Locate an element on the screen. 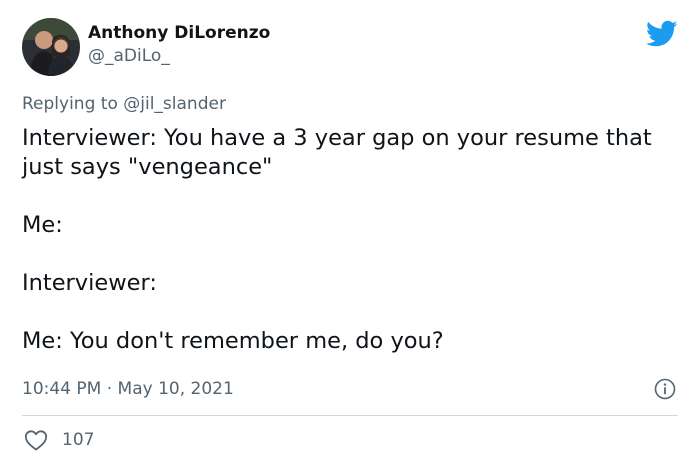 Image resolution: width=700 pixels, height=470 pixels. replying-to: Replying to @jil_slander is located at coordinates (124, 104).